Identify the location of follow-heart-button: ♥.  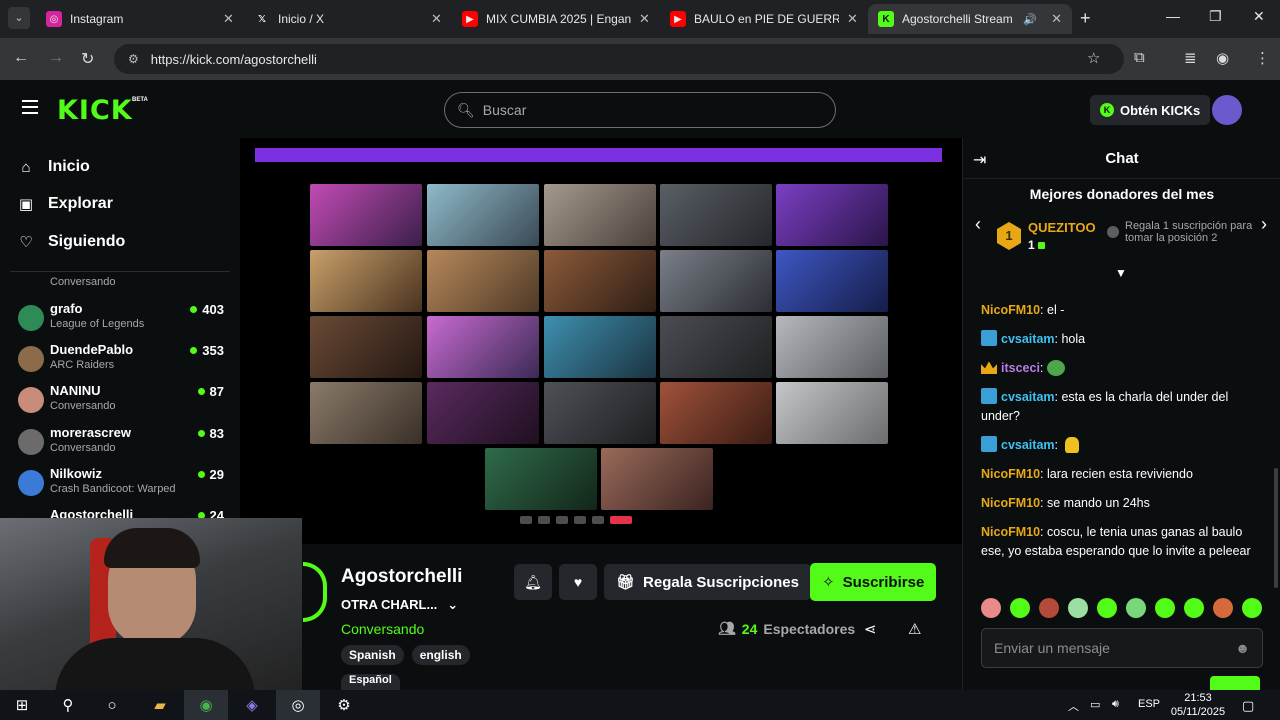
(578, 582).